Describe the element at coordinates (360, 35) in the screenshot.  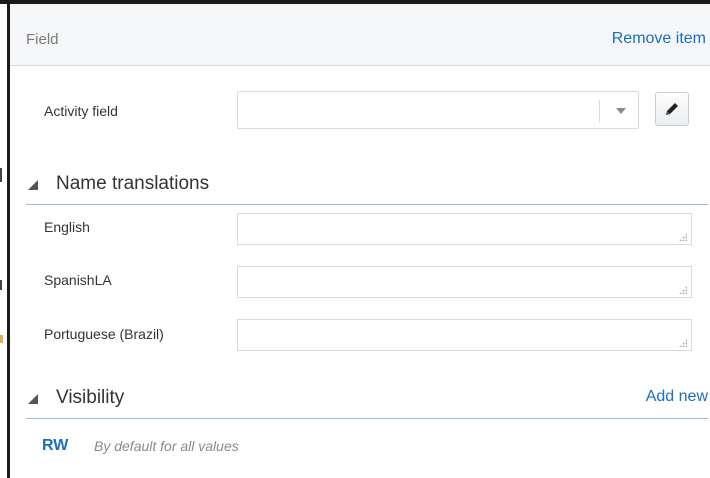
I see `panel-header: Field Remove item` at that location.